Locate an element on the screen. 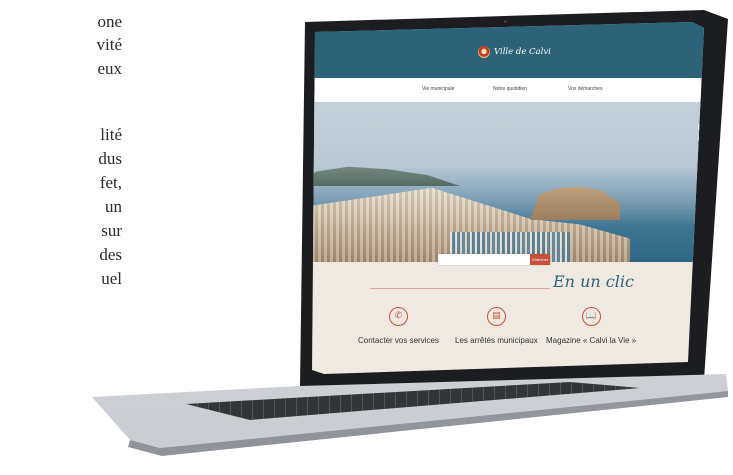  document-icon: ▤ is located at coordinates (496, 316).